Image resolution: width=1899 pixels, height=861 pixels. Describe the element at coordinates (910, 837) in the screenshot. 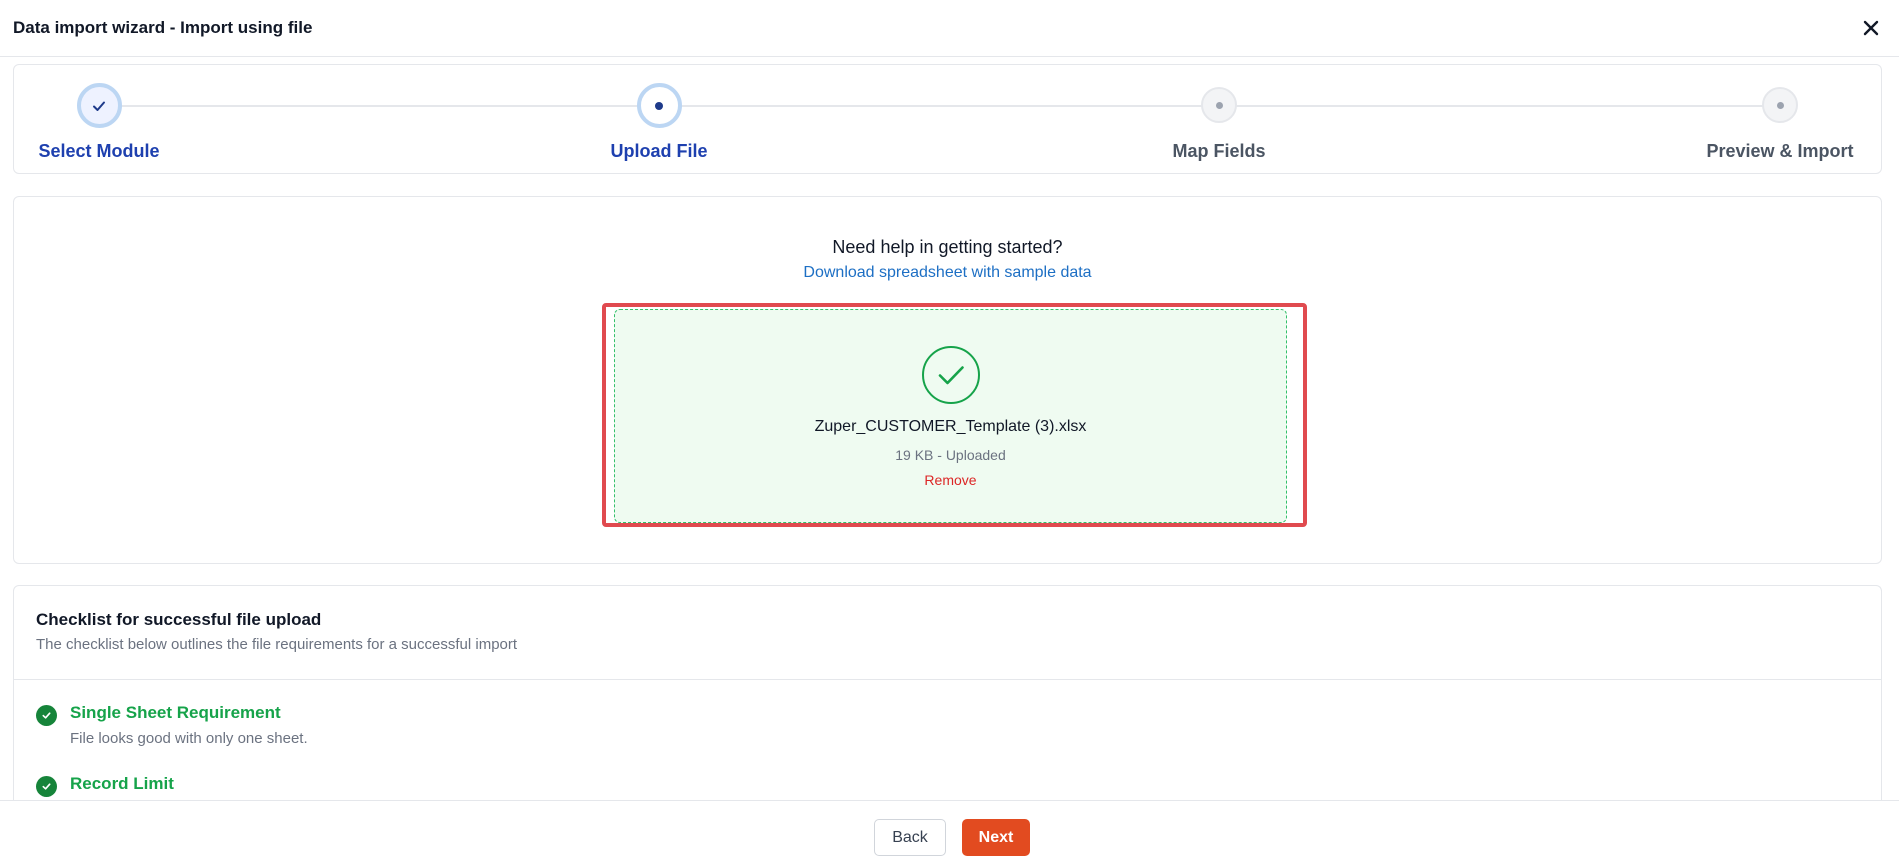

I see `back-button: Back` at that location.